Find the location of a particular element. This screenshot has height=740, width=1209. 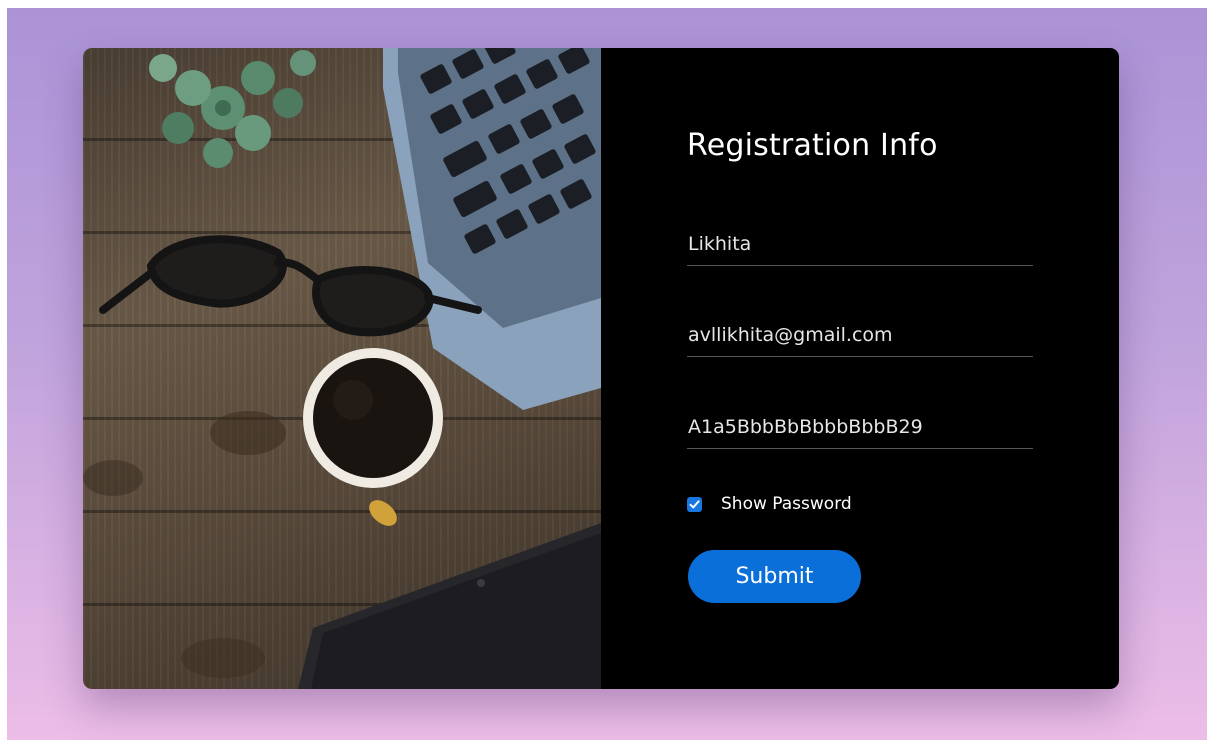

email-input is located at coordinates (860, 335).